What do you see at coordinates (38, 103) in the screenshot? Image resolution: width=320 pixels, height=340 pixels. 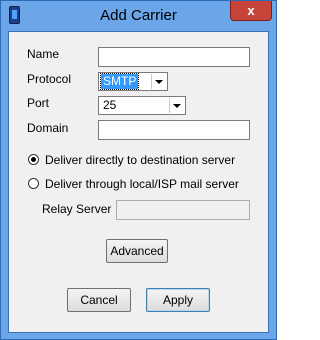 I see `port-label: Port` at bounding box center [38, 103].